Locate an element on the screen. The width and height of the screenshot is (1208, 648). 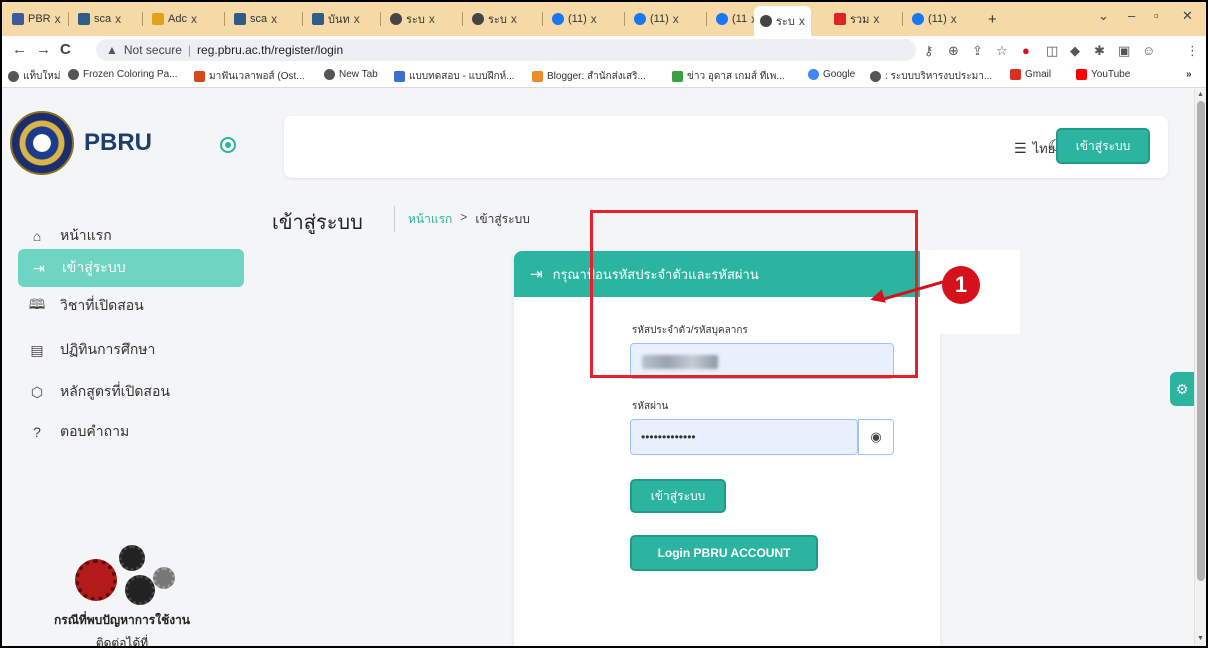
breadcrumb: หน้าแรก > เข้าสู่ระบบ is located at coordinates (469, 219).